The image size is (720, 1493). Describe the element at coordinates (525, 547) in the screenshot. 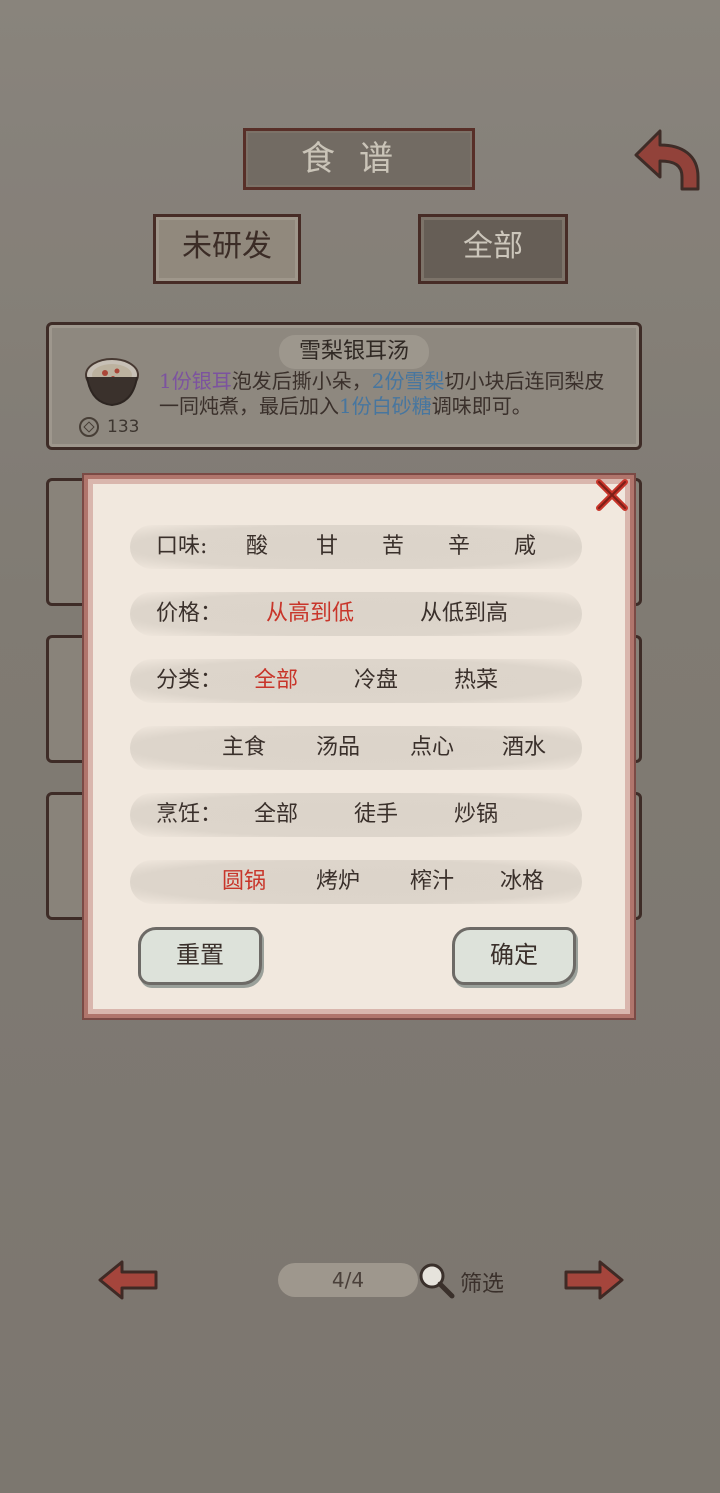

I see `taste-option-salty: 咸` at that location.